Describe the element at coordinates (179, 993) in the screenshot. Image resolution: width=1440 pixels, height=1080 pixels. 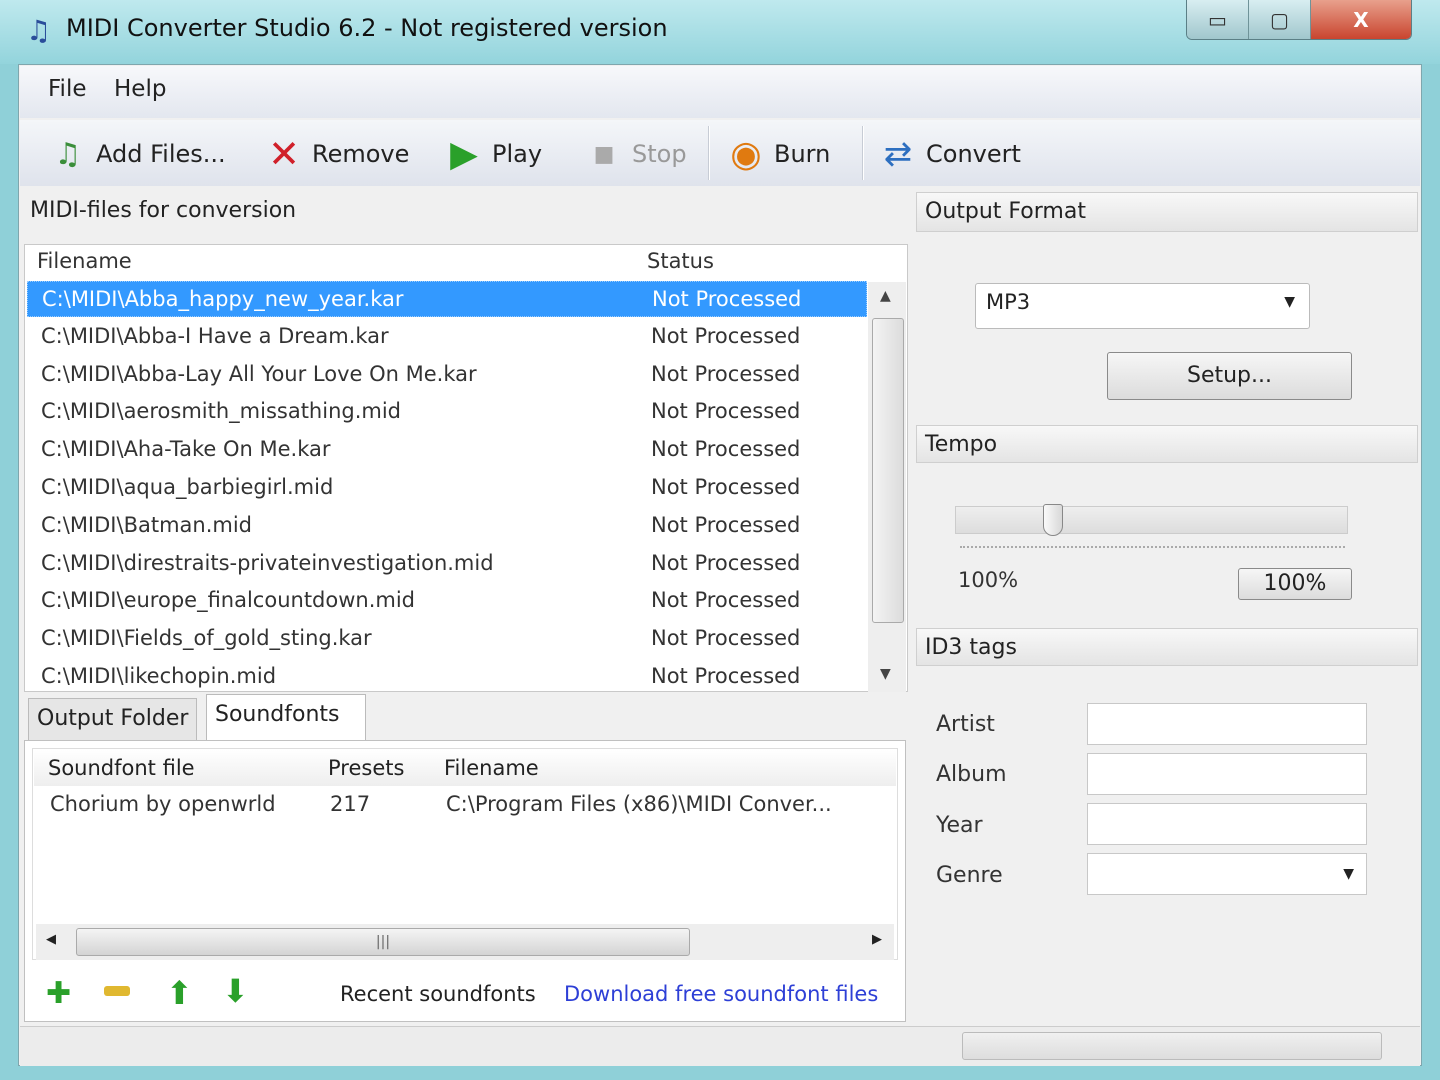
I see `move-up-icon: ⬆` at that location.